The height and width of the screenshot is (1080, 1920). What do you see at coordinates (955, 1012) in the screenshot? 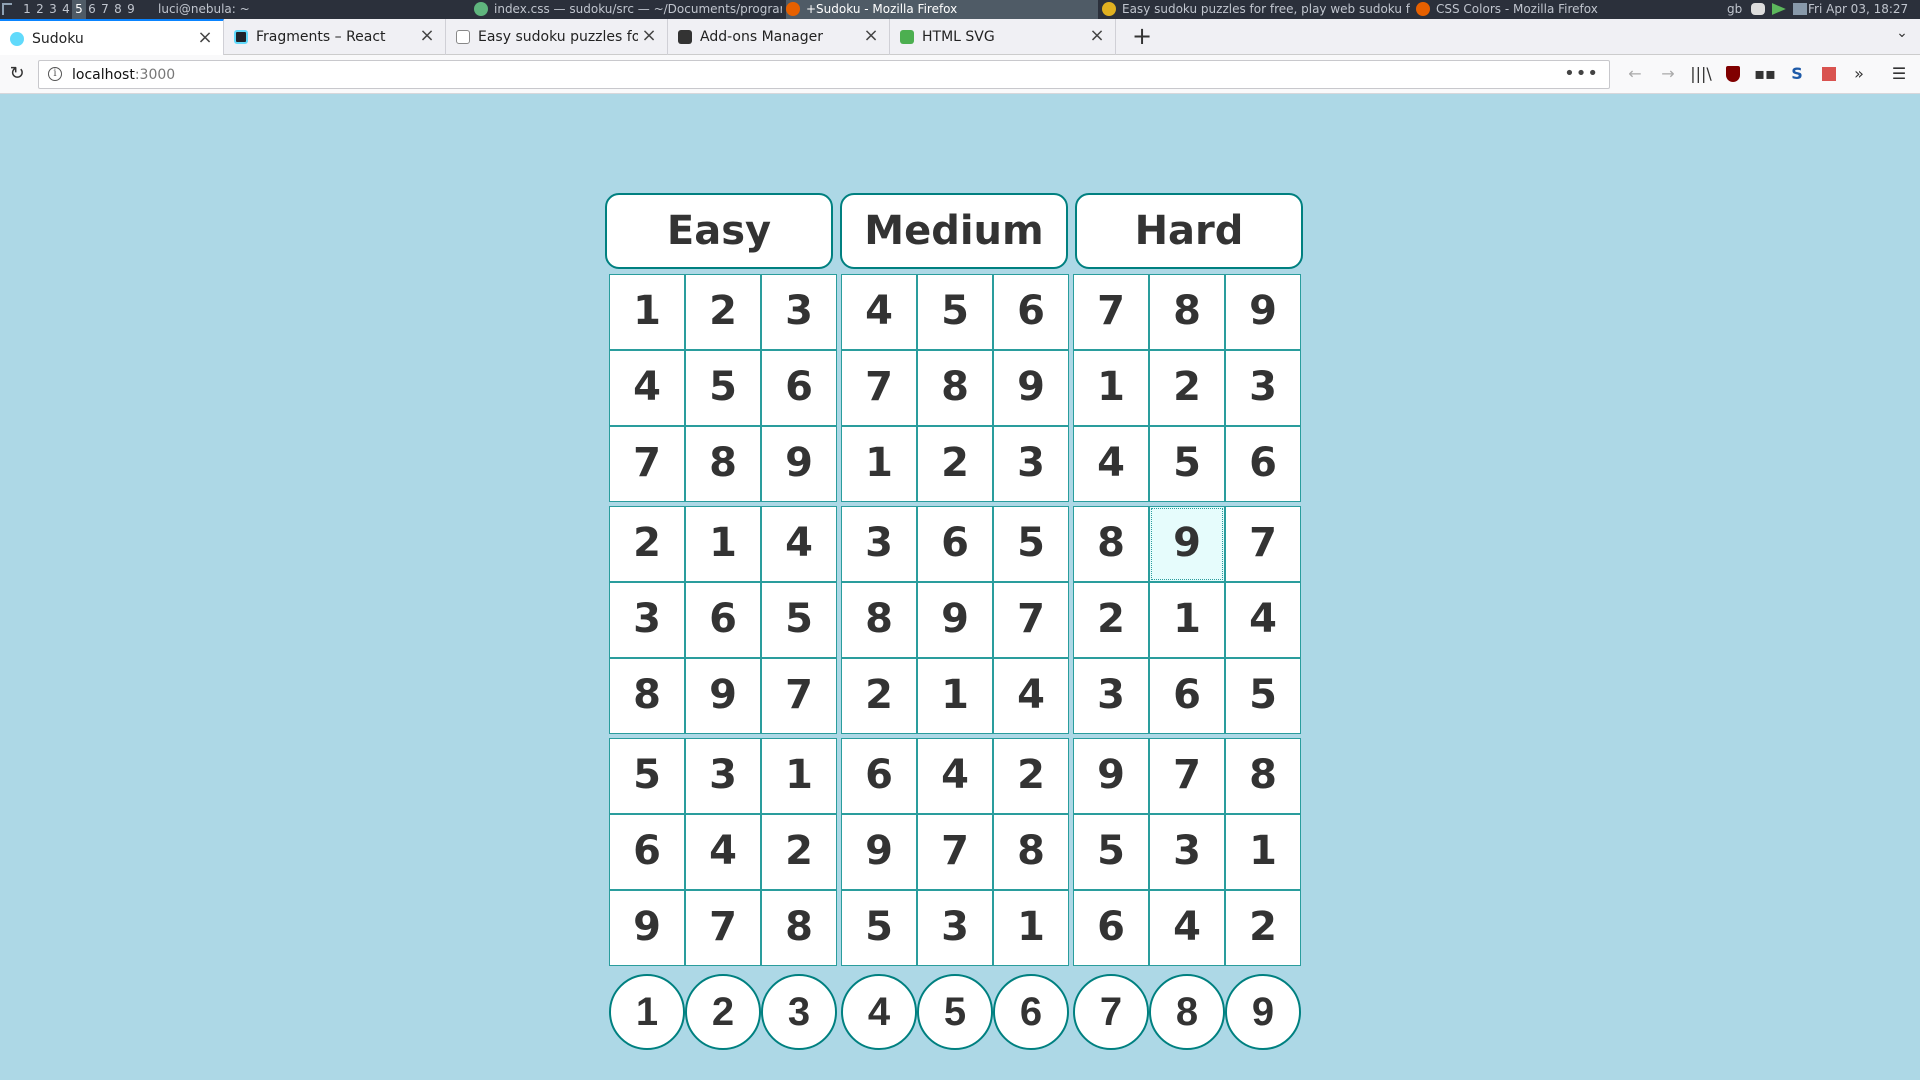
I see `number-button: 5` at bounding box center [955, 1012].